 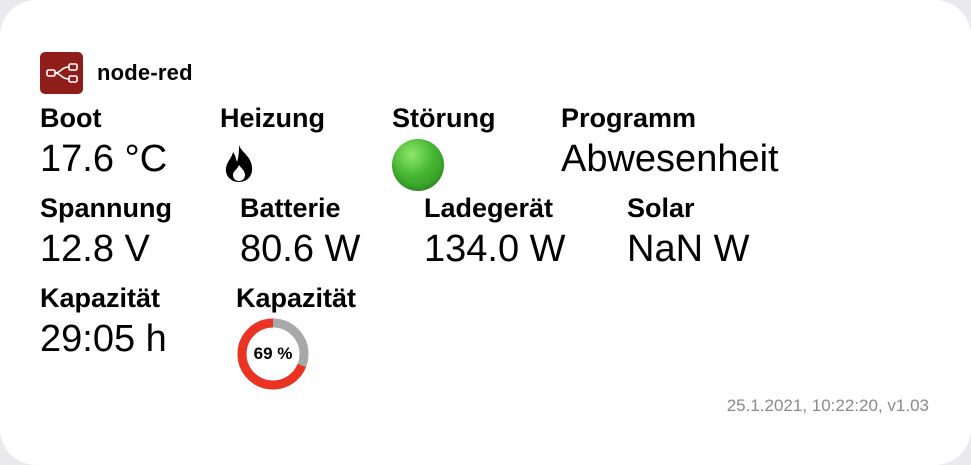 What do you see at coordinates (103, 339) in the screenshot?
I see `kapazitaet-time-value: 29:05 h` at bounding box center [103, 339].